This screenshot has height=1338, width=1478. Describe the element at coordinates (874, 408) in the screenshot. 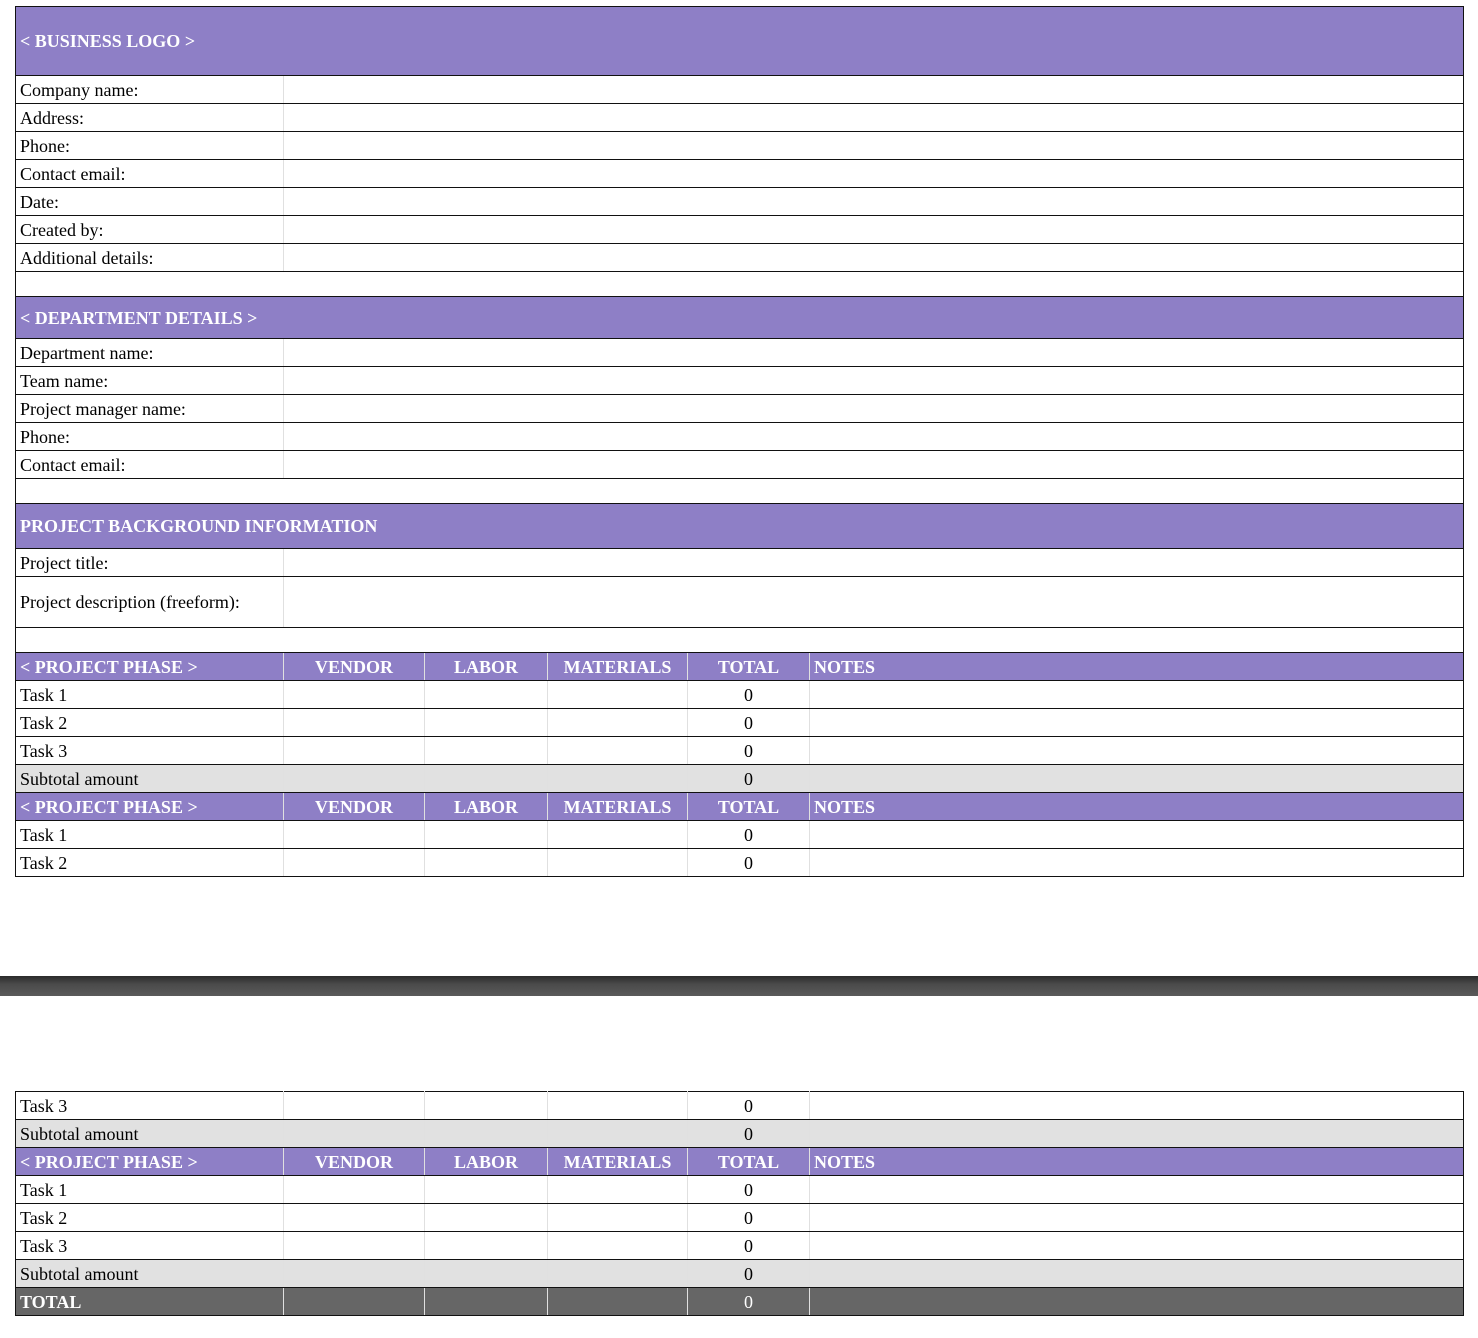

I see `project-manager-cell` at that location.